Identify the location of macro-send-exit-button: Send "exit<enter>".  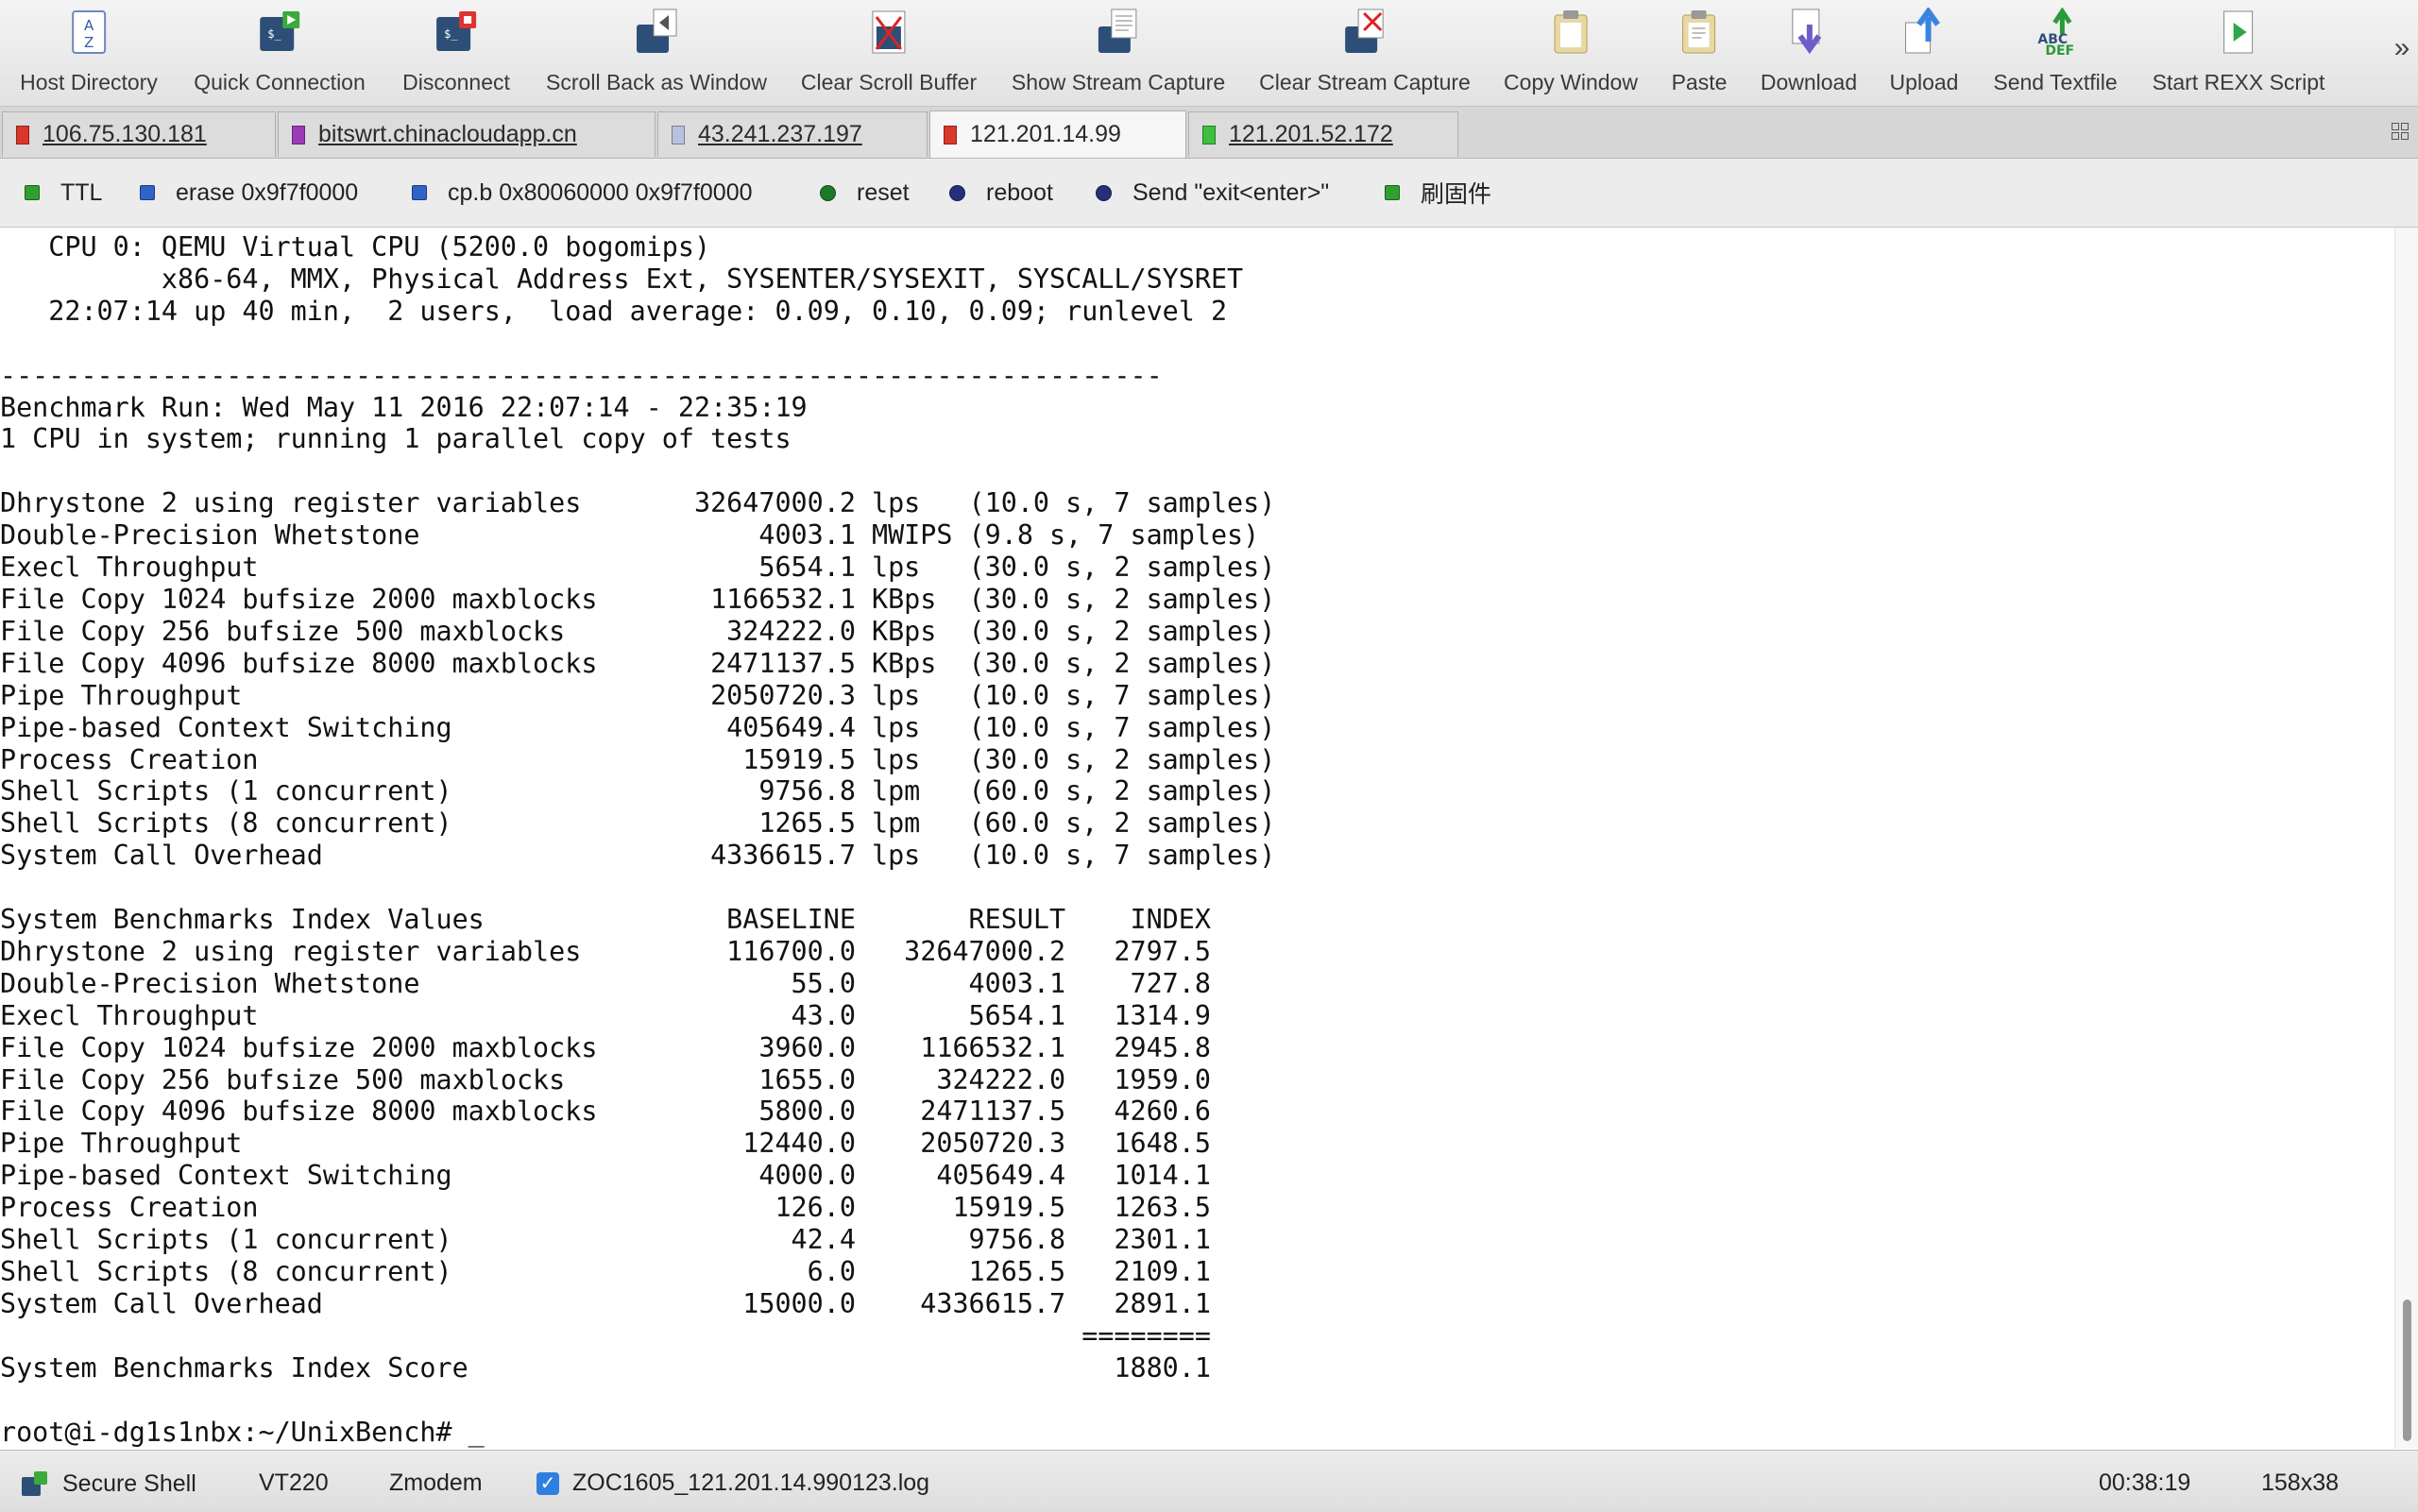
(1212, 193).